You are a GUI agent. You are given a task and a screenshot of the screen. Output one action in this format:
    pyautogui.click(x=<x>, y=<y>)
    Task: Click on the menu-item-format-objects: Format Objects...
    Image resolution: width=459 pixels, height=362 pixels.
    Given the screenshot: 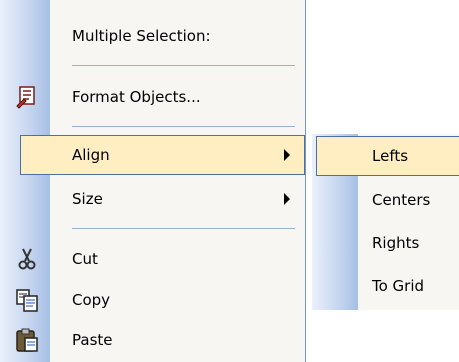 What is the action you would take?
    pyautogui.click(x=152, y=97)
    